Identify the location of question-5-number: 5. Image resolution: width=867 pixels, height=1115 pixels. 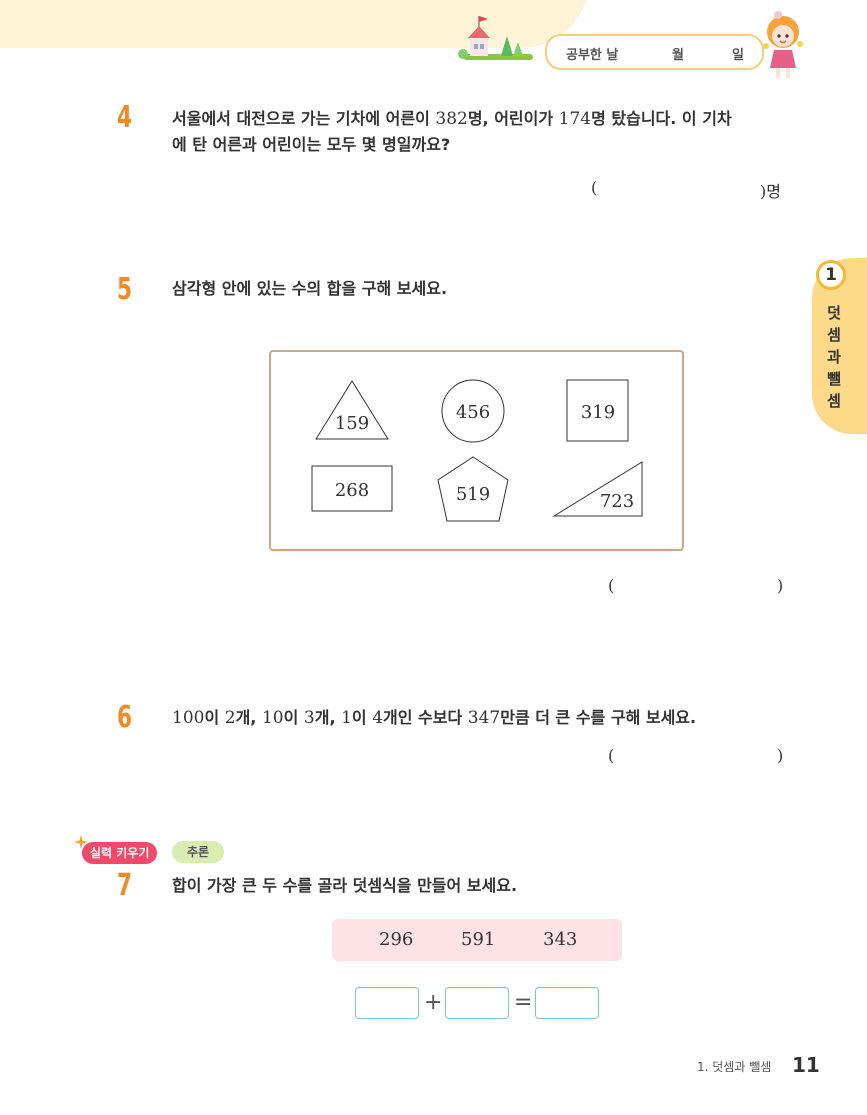
(125, 289).